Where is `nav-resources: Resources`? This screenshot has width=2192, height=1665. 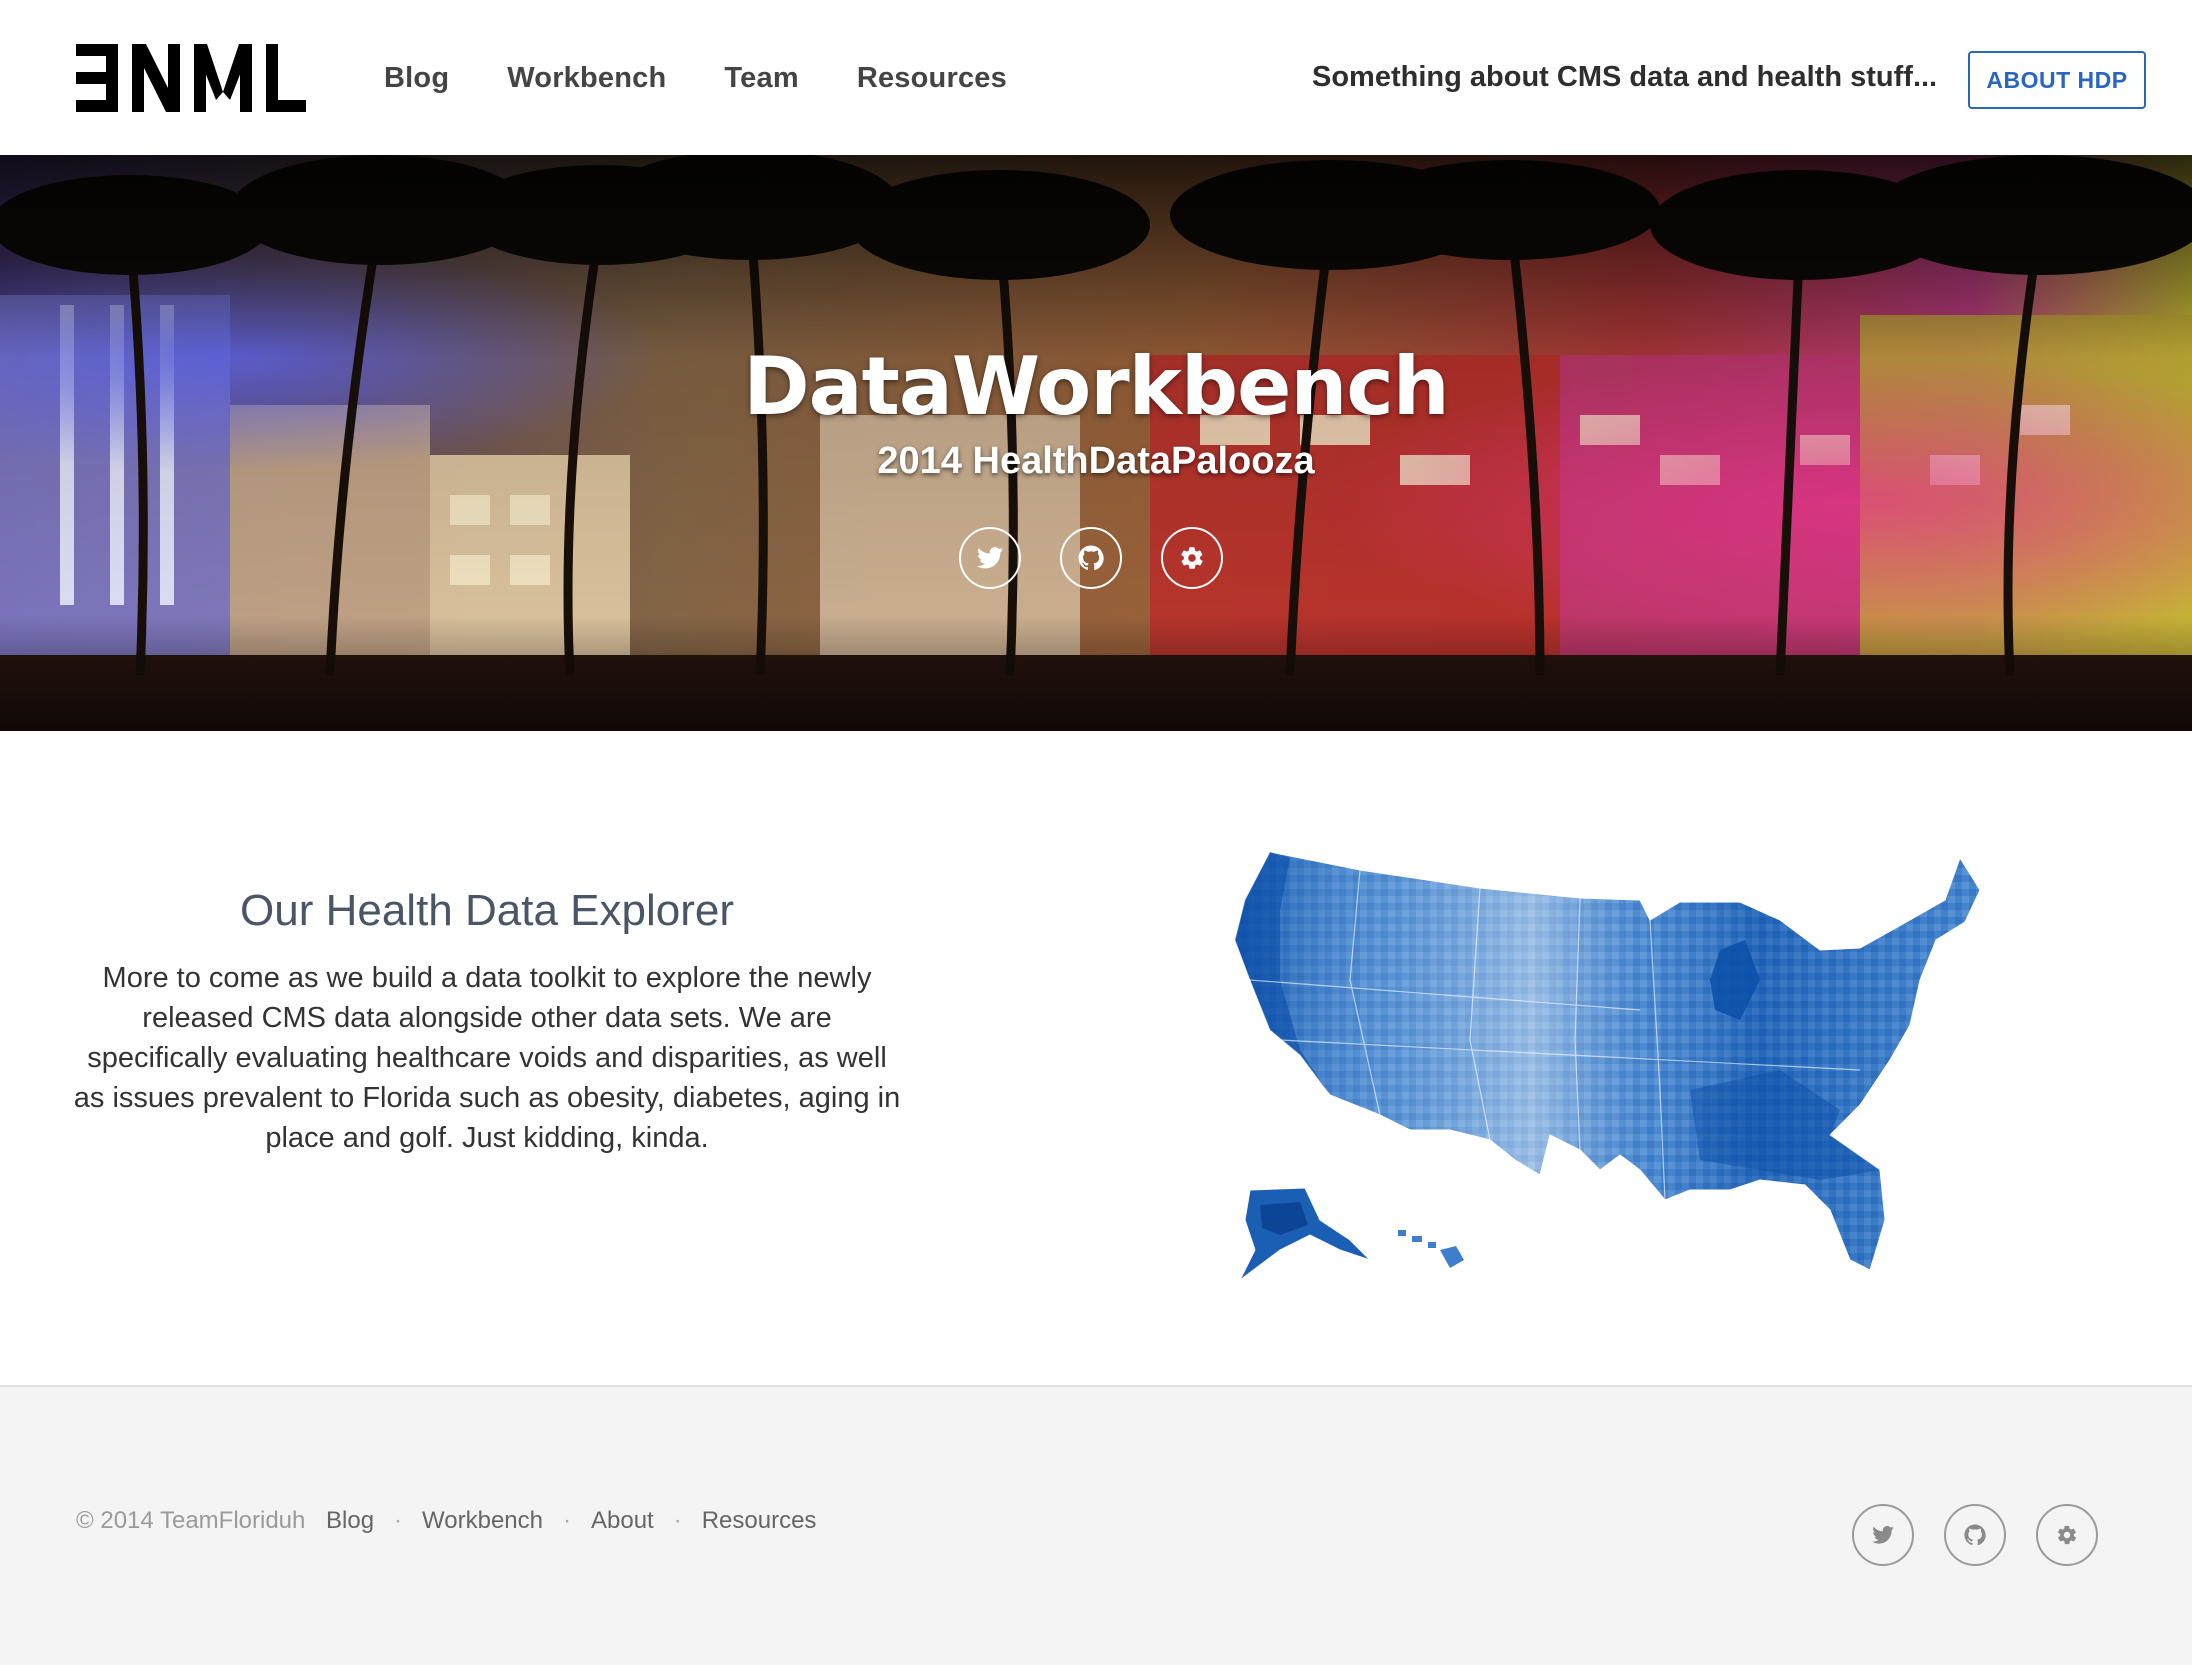
nav-resources: Resources is located at coordinates (932, 78).